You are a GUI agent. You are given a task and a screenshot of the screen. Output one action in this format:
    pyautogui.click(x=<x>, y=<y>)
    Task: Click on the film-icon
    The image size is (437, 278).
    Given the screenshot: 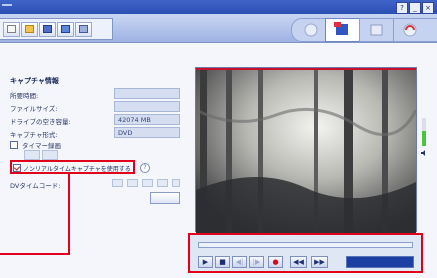 What is the action you would take?
    pyautogui.click(x=83, y=29)
    